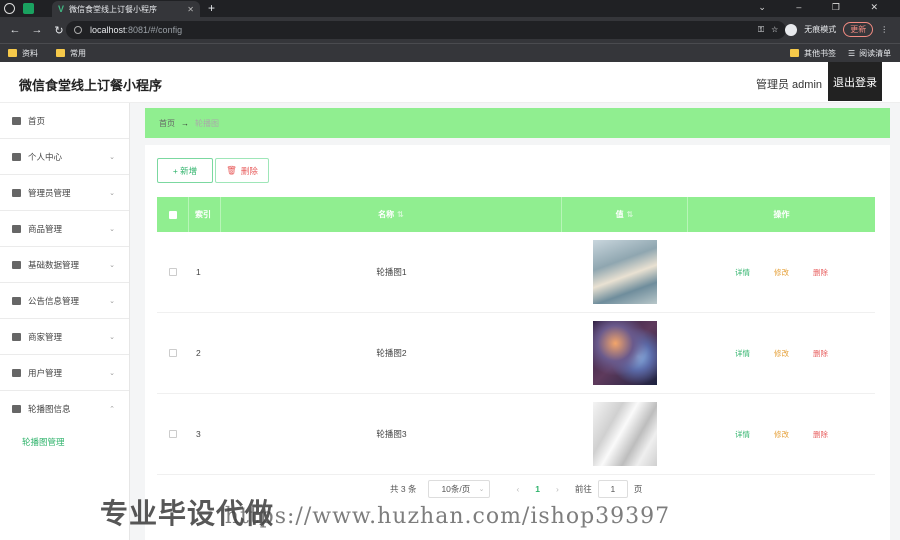 The height and width of the screenshot is (540, 900). I want to click on incognito-label: 无痕模式, so click(820, 29).